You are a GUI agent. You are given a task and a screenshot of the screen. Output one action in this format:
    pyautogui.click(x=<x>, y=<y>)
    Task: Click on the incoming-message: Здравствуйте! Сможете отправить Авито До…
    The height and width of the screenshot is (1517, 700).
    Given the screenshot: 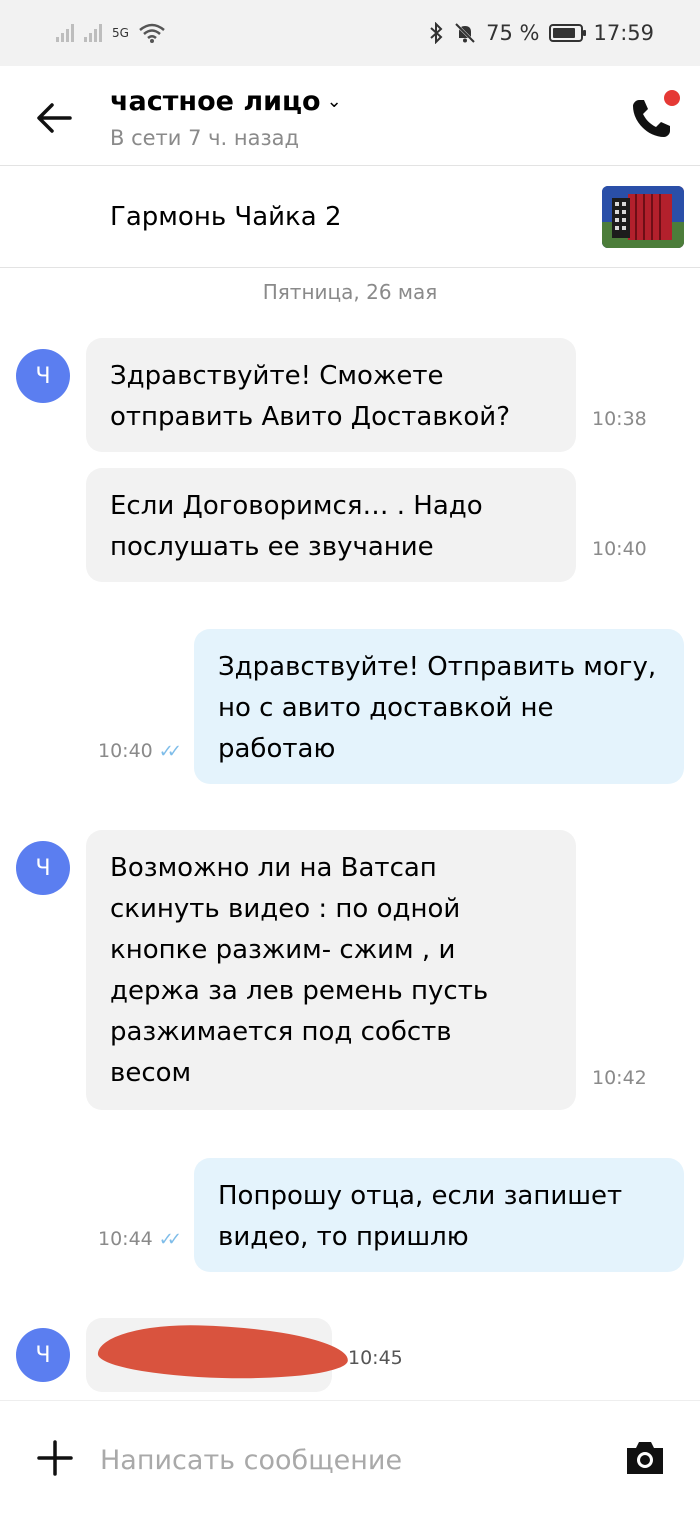 What is the action you would take?
    pyautogui.click(x=331, y=395)
    